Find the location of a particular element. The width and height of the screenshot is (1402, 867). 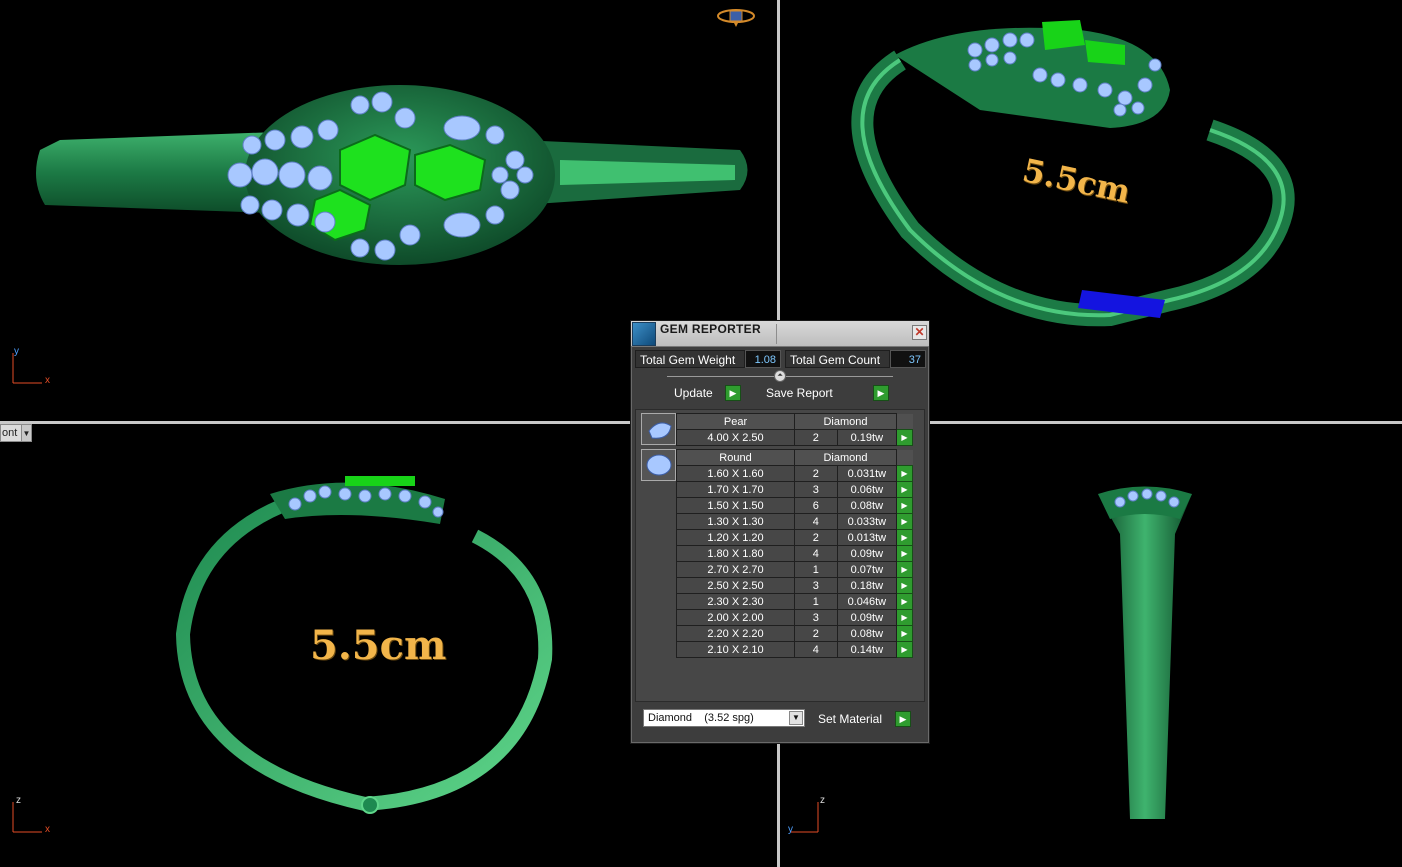

gem-size: 1.50 X 1.50 is located at coordinates (735, 505).